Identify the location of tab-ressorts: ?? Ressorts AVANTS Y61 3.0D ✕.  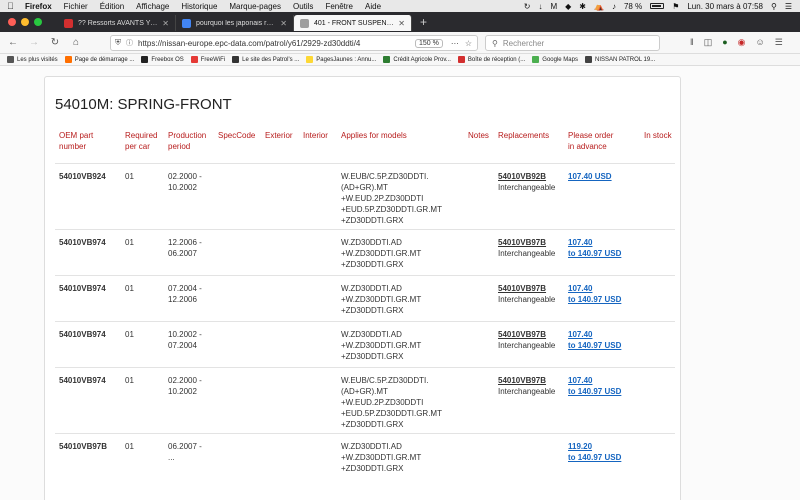
(117, 23).